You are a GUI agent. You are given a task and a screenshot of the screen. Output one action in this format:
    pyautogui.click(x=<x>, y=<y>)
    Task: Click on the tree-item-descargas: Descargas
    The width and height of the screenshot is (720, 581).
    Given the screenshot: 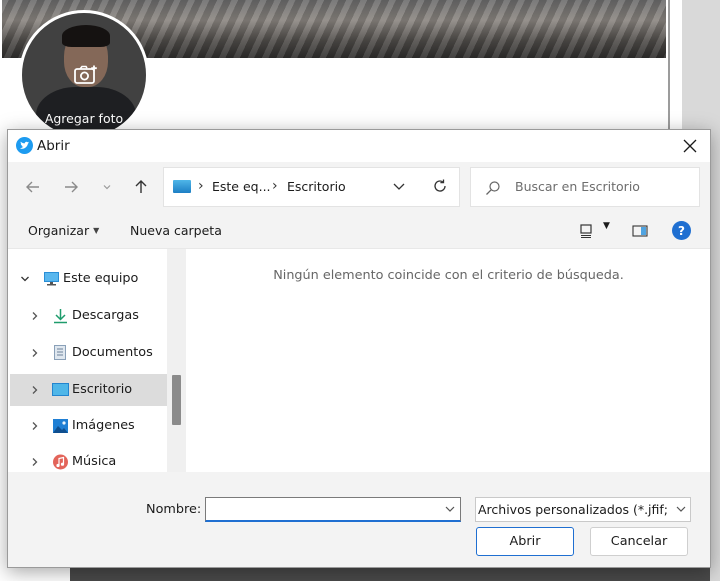 What is the action you would take?
    pyautogui.click(x=87, y=316)
    